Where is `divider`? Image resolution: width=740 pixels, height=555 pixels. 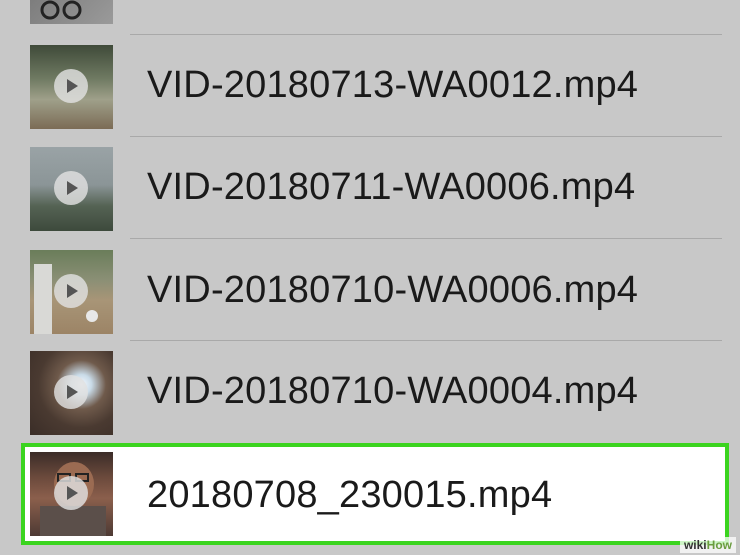 divider is located at coordinates (426, 238).